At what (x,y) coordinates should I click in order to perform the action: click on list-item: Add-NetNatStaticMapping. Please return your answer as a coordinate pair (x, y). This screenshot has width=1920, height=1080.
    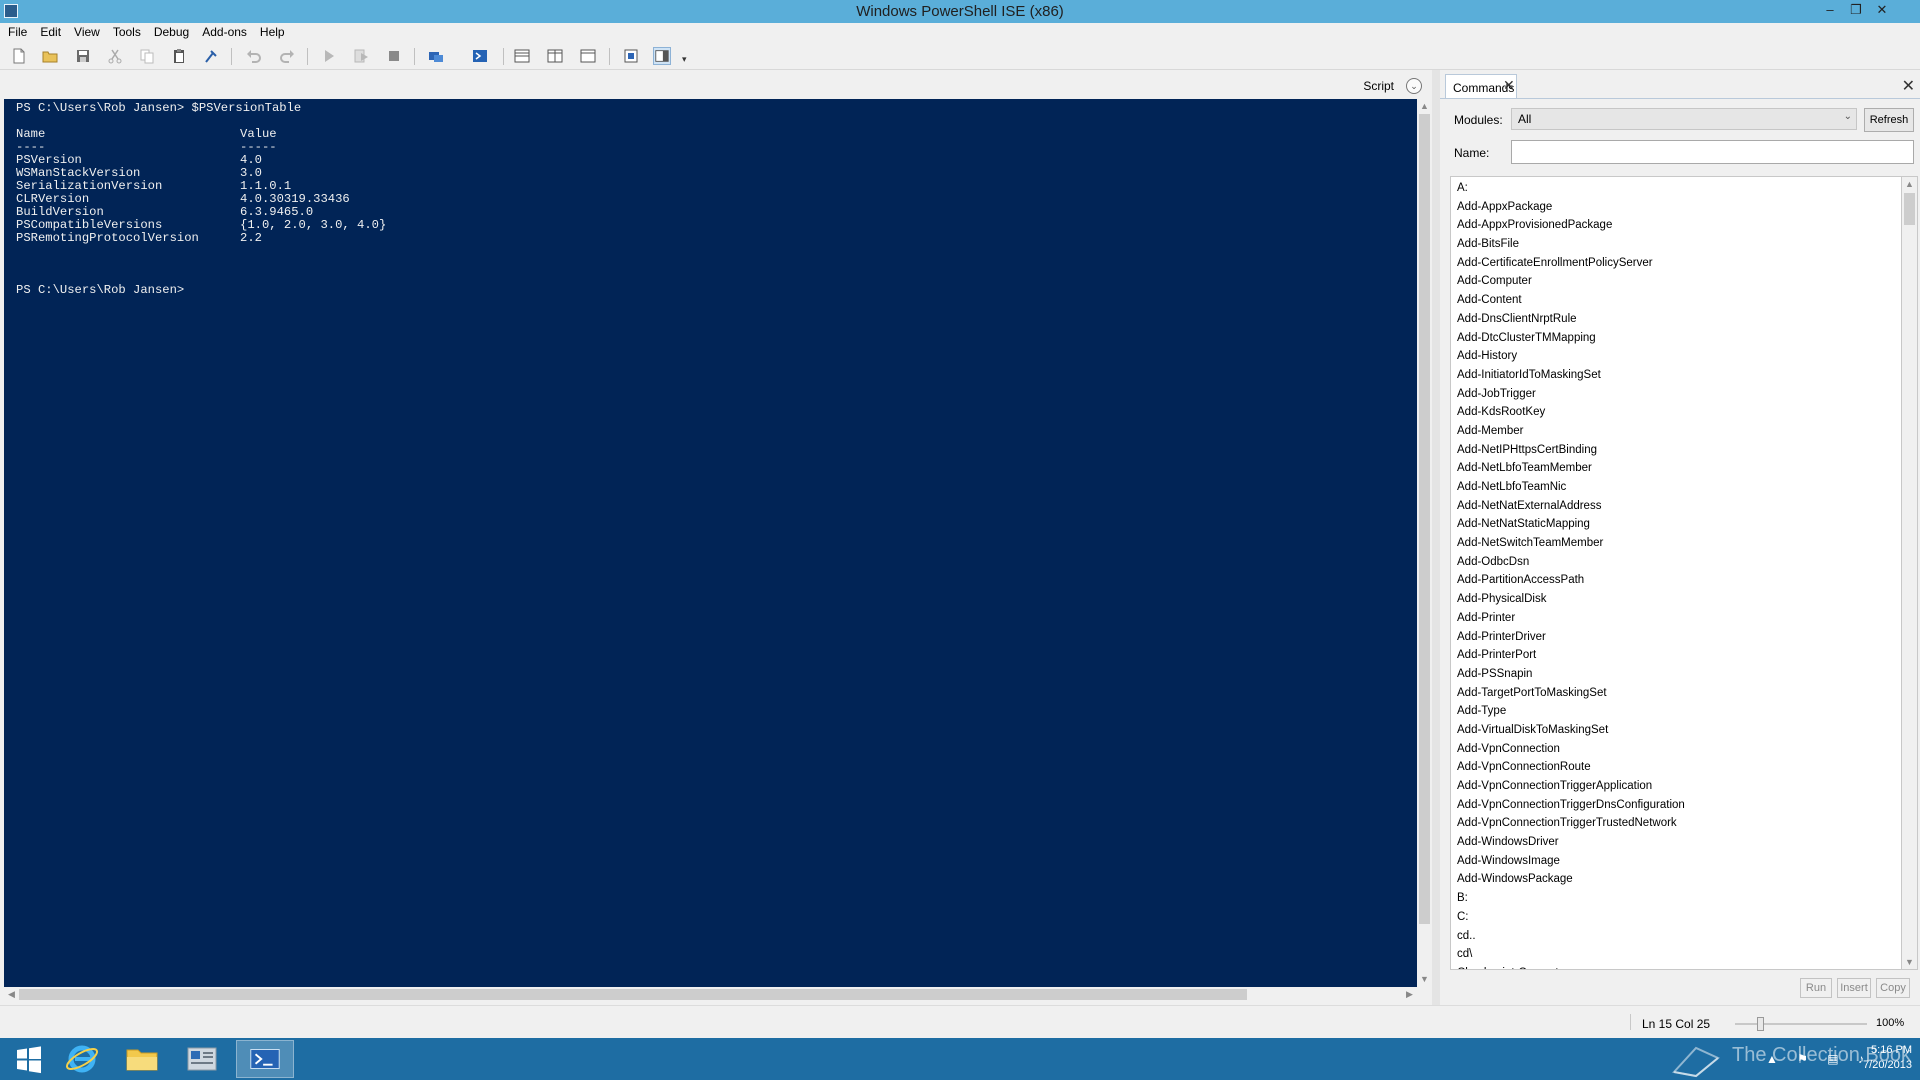
    Looking at the image, I should click on (1679, 524).